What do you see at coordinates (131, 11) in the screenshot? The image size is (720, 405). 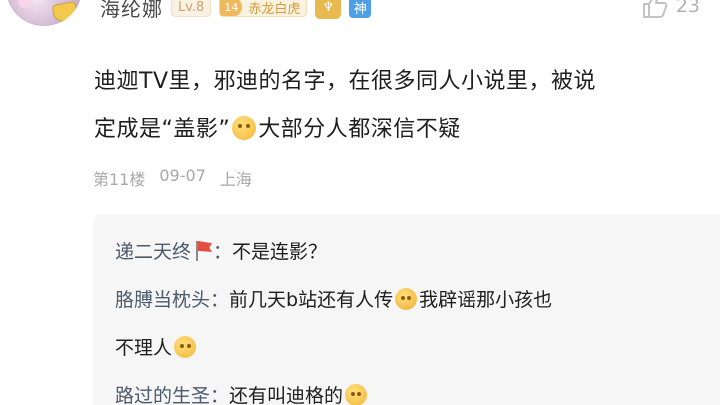 I see `username: 海纶娜` at bounding box center [131, 11].